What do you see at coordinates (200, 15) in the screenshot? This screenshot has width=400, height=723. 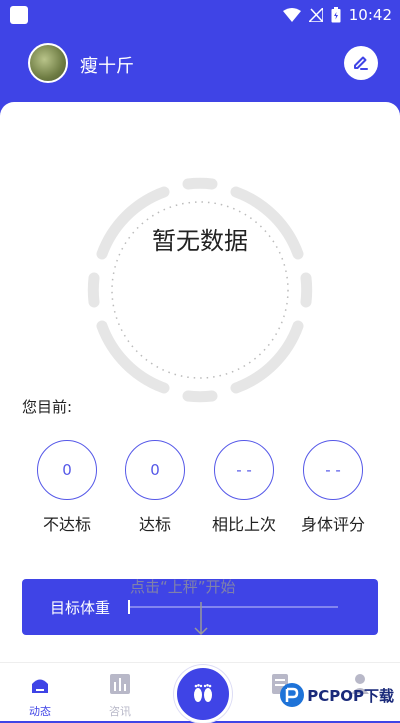 I see `status-bar: 10:42` at bounding box center [200, 15].